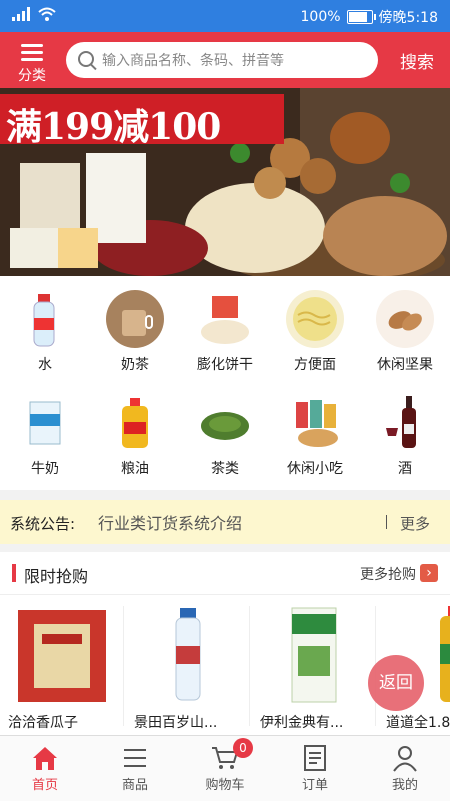 The width and height of the screenshot is (450, 801). I want to click on search-box, so click(222, 60).